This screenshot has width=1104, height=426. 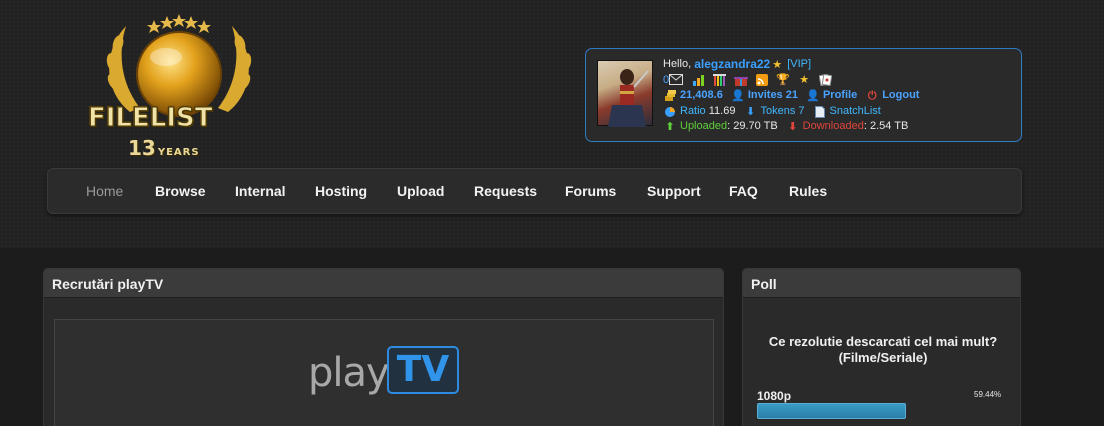 I want to click on logo-years-text: 13 YEARS, so click(x=183, y=148).